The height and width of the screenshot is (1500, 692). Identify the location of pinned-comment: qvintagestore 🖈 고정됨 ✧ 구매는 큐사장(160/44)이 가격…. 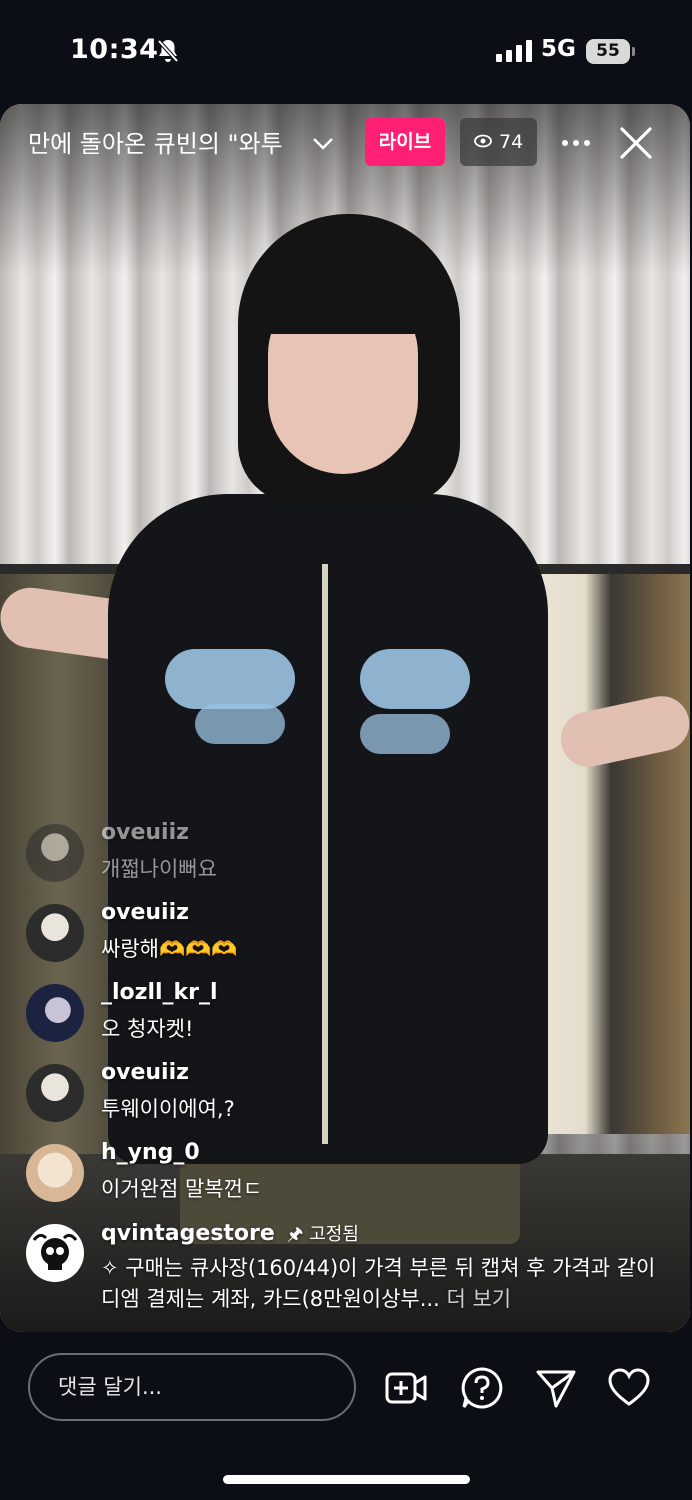
(351, 1270).